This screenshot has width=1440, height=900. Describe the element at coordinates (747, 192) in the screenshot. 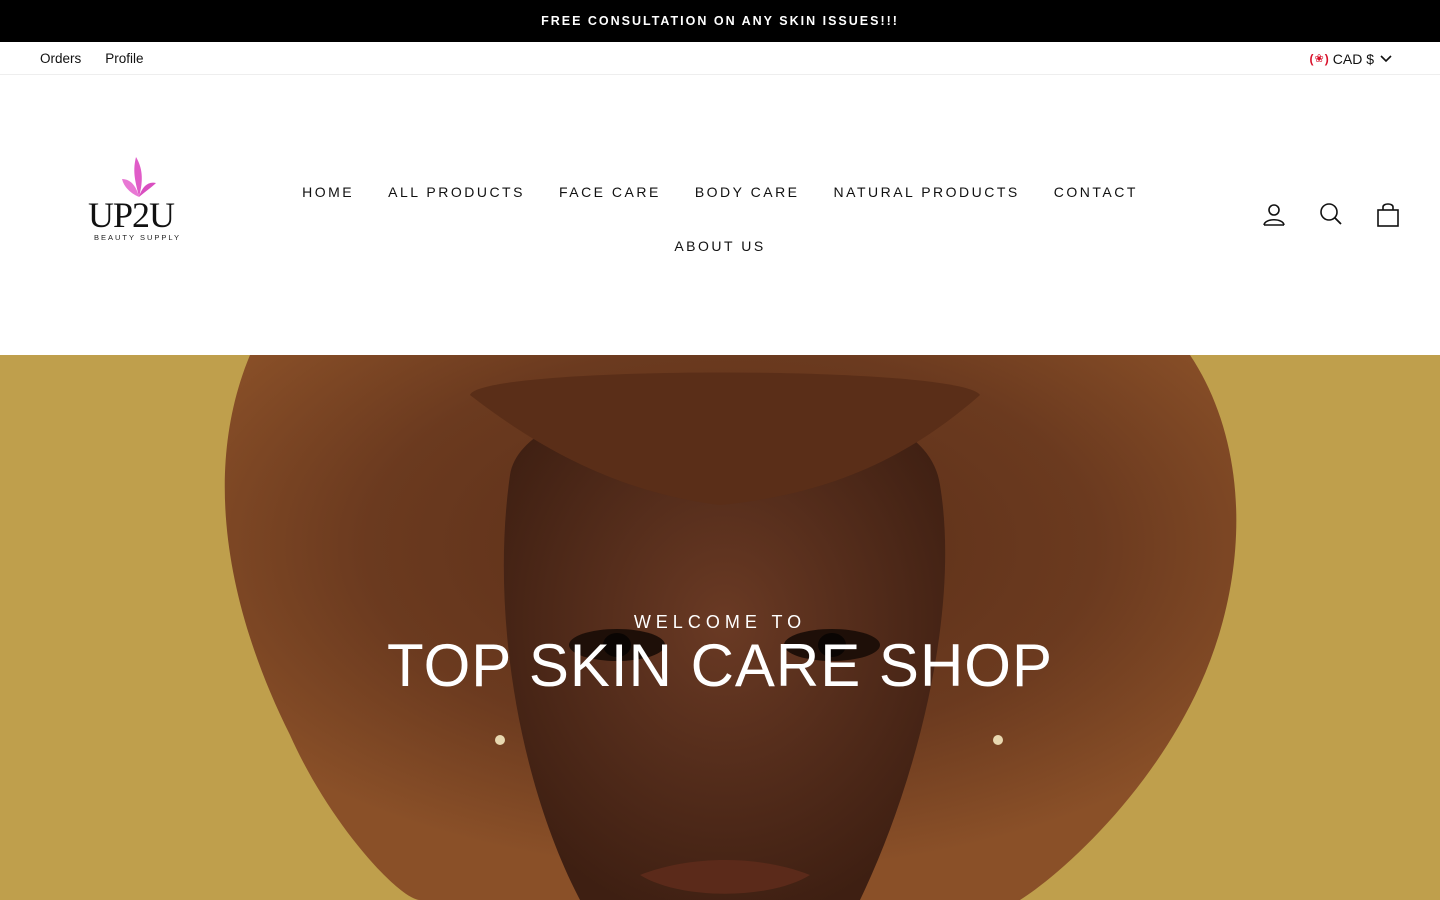

I see `nav-body-care: BODY CARE` at that location.